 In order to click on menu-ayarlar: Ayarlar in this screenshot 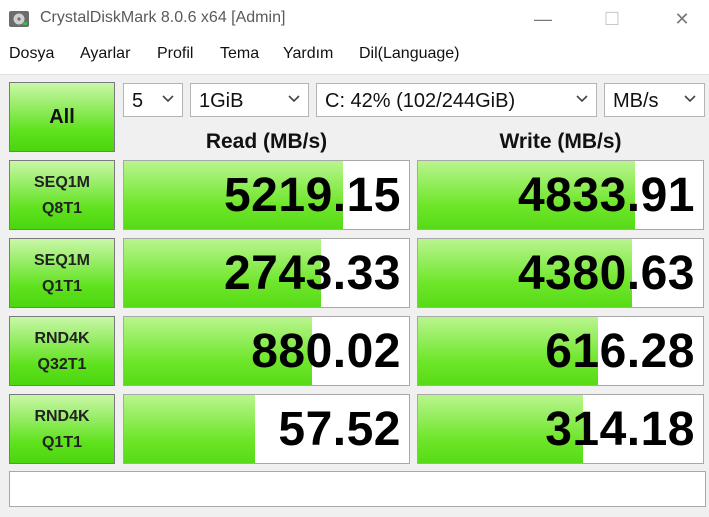, I will do `click(105, 54)`.